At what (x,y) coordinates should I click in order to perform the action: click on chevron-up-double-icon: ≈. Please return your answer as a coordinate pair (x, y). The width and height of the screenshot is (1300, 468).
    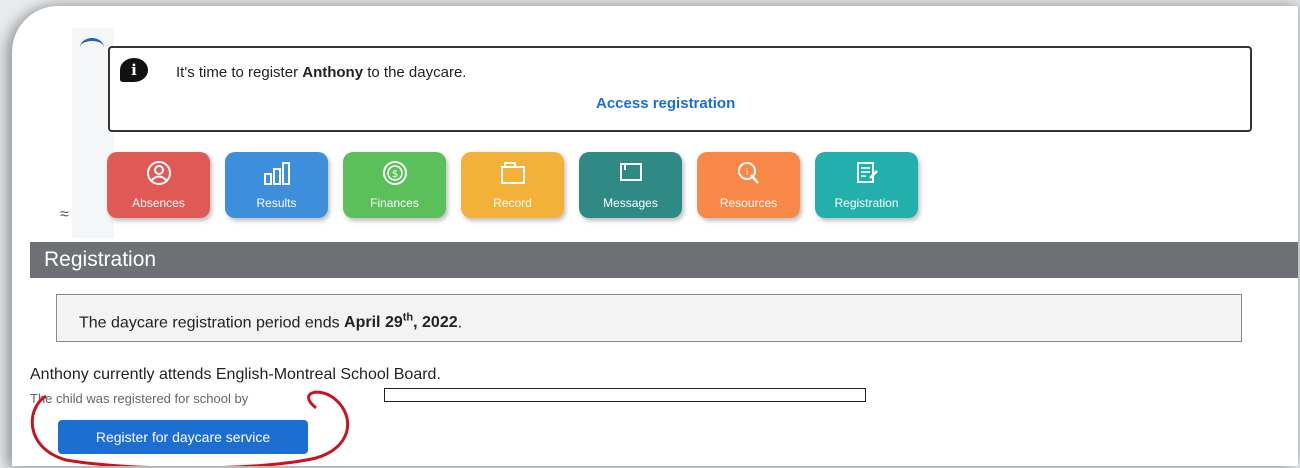
    Looking at the image, I should click on (64, 215).